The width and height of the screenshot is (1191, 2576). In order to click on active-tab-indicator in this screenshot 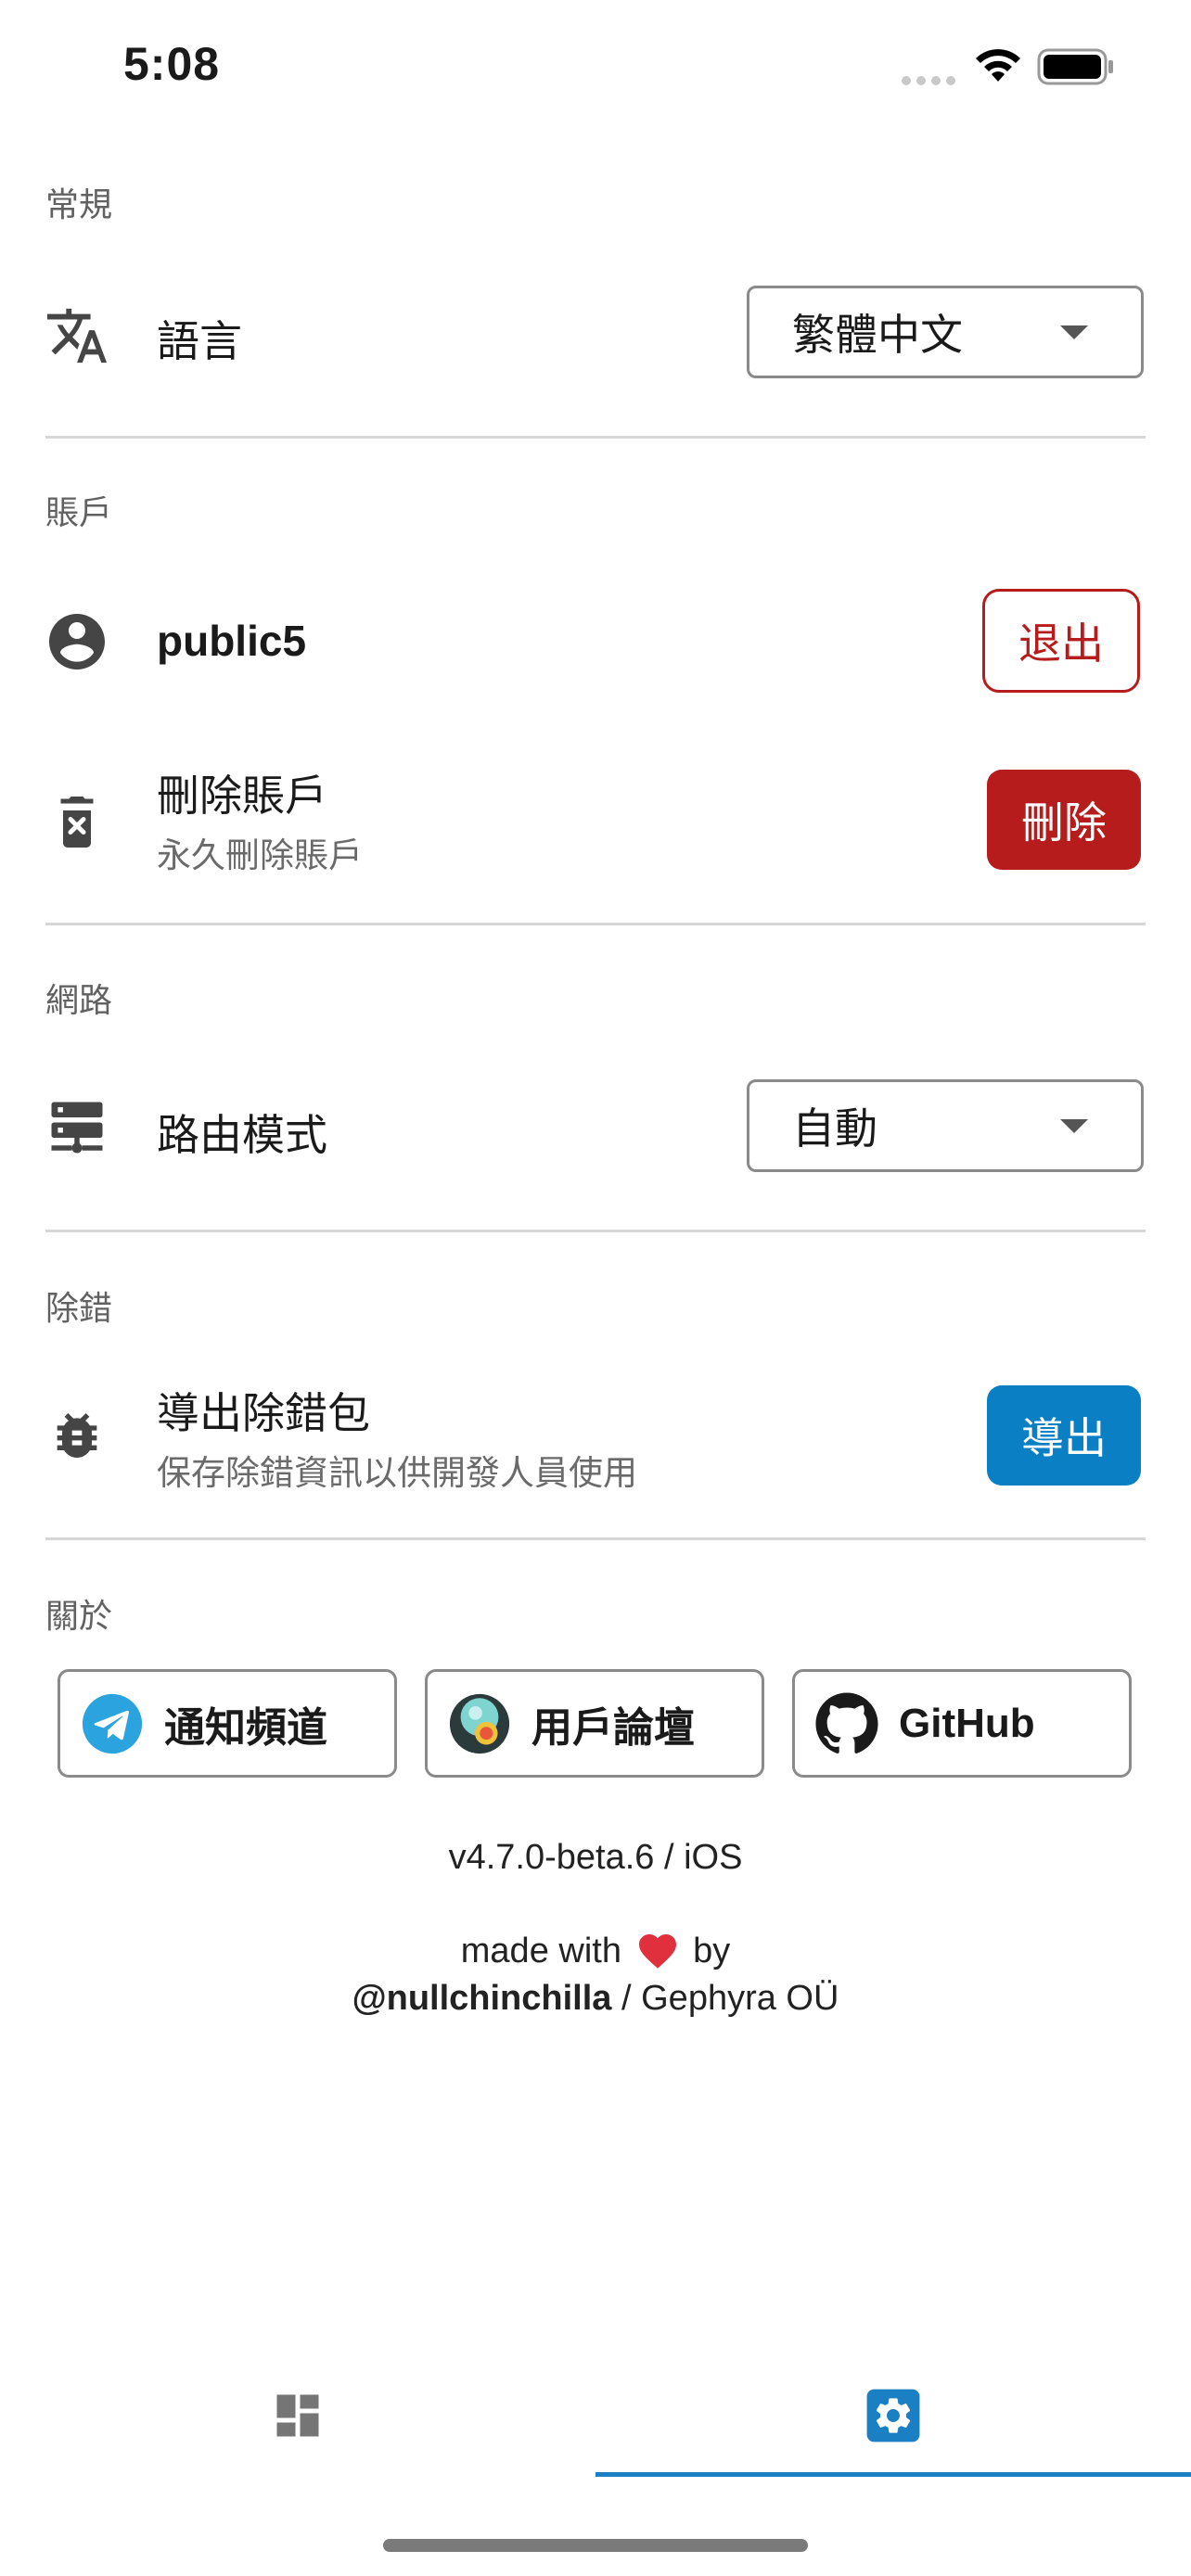, I will do `click(894, 2474)`.